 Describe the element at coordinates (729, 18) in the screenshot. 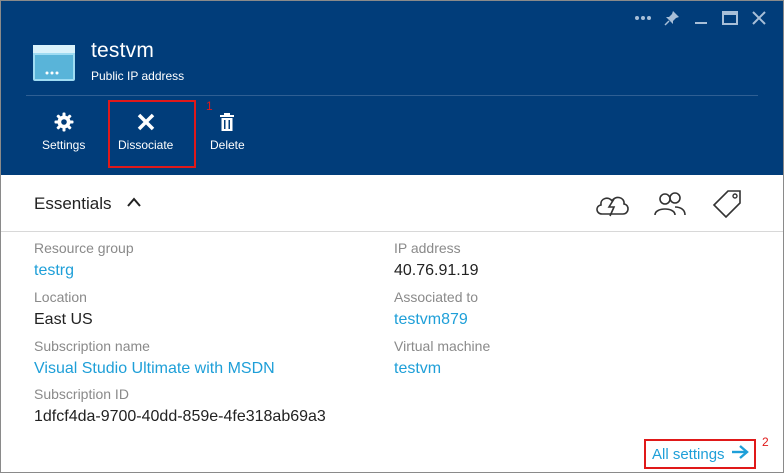

I see `maximize-icon` at that location.